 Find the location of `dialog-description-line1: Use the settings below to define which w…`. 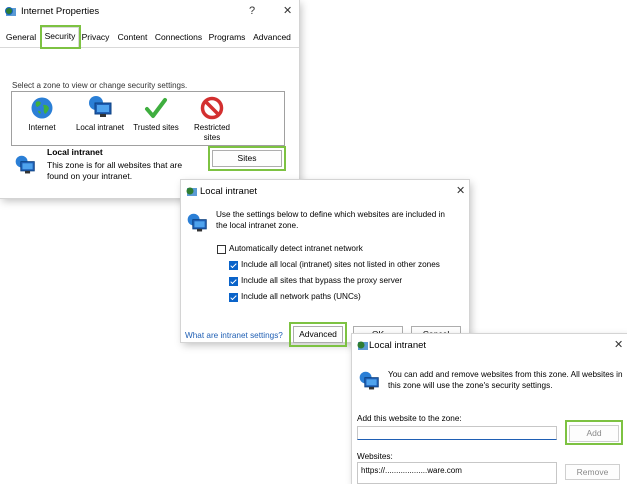

dialog-description-line1: Use the settings below to define which w… is located at coordinates (330, 214).